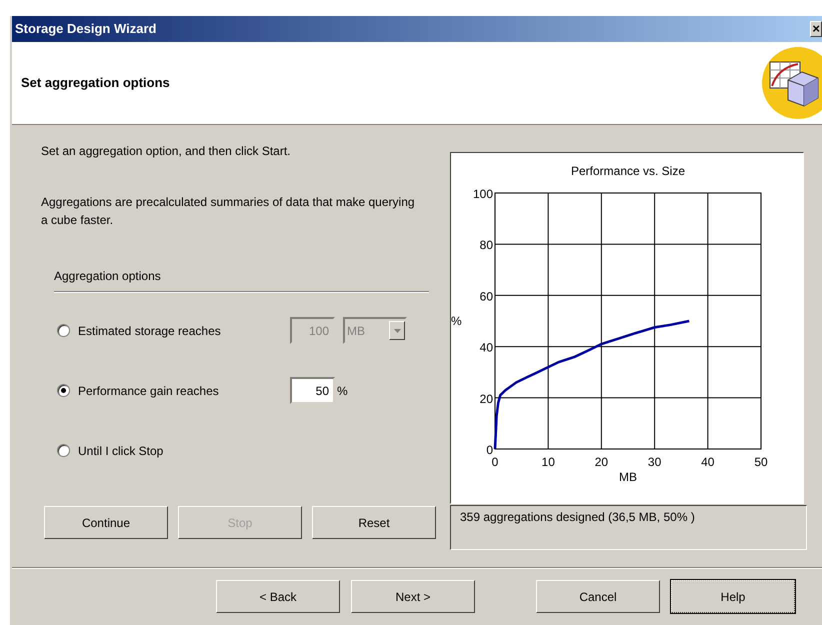 This screenshot has width=822, height=625. What do you see at coordinates (278, 596) in the screenshot?
I see `wizard-button: < Back` at bounding box center [278, 596].